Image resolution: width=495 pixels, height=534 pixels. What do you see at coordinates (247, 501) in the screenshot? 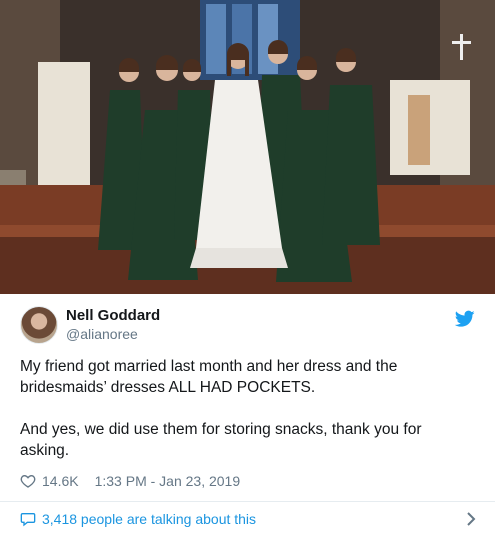
I see `divider` at bounding box center [247, 501].